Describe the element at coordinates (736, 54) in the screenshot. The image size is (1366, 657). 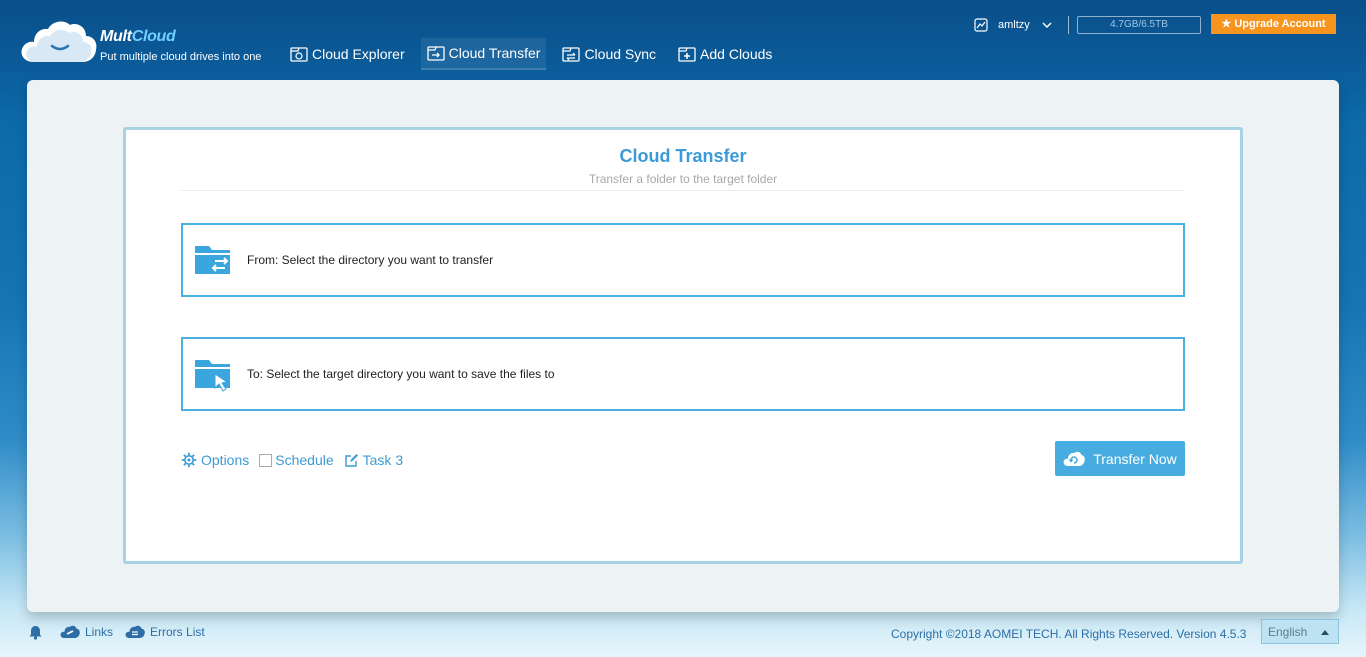
I see `nav-label: Add Clouds` at that location.